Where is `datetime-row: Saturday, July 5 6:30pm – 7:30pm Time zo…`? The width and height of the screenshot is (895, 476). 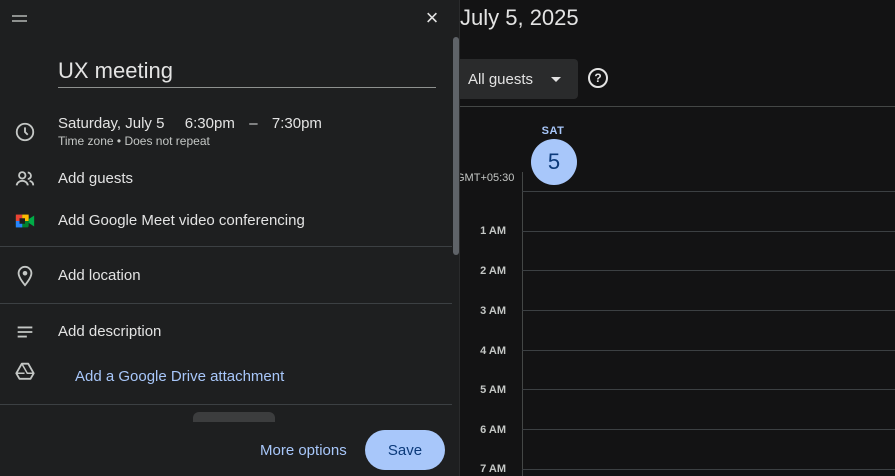 datetime-row: Saturday, July 5 6:30pm – 7:30pm Time zo… is located at coordinates (226, 132).